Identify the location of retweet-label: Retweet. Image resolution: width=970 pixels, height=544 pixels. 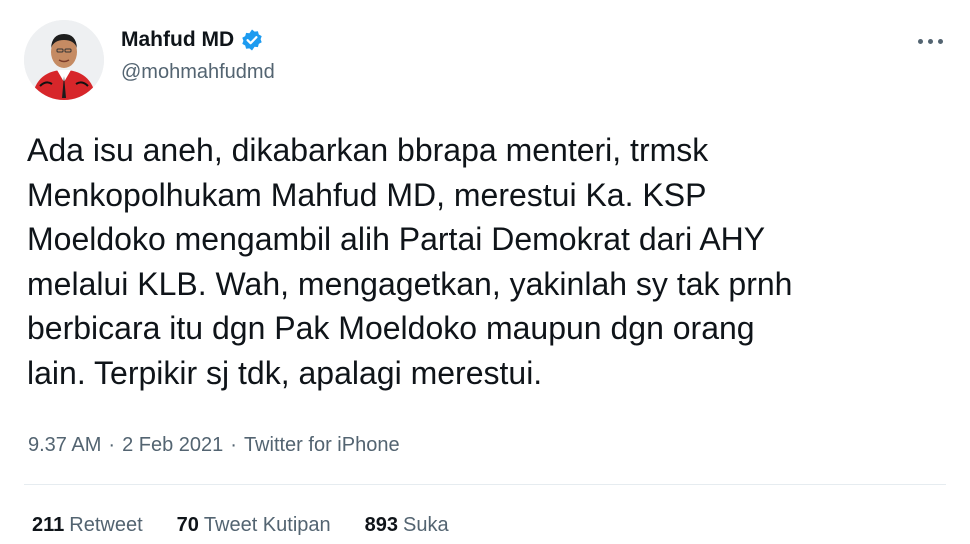
(106, 525).